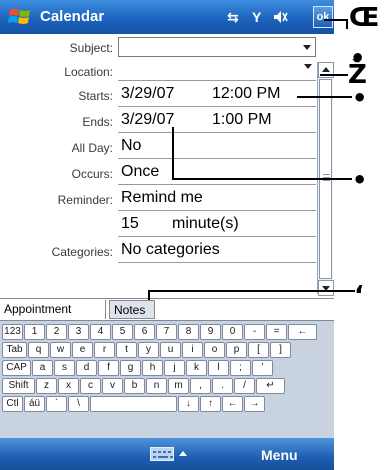  I want to click on ends-date: 3/29/07, so click(147, 120).